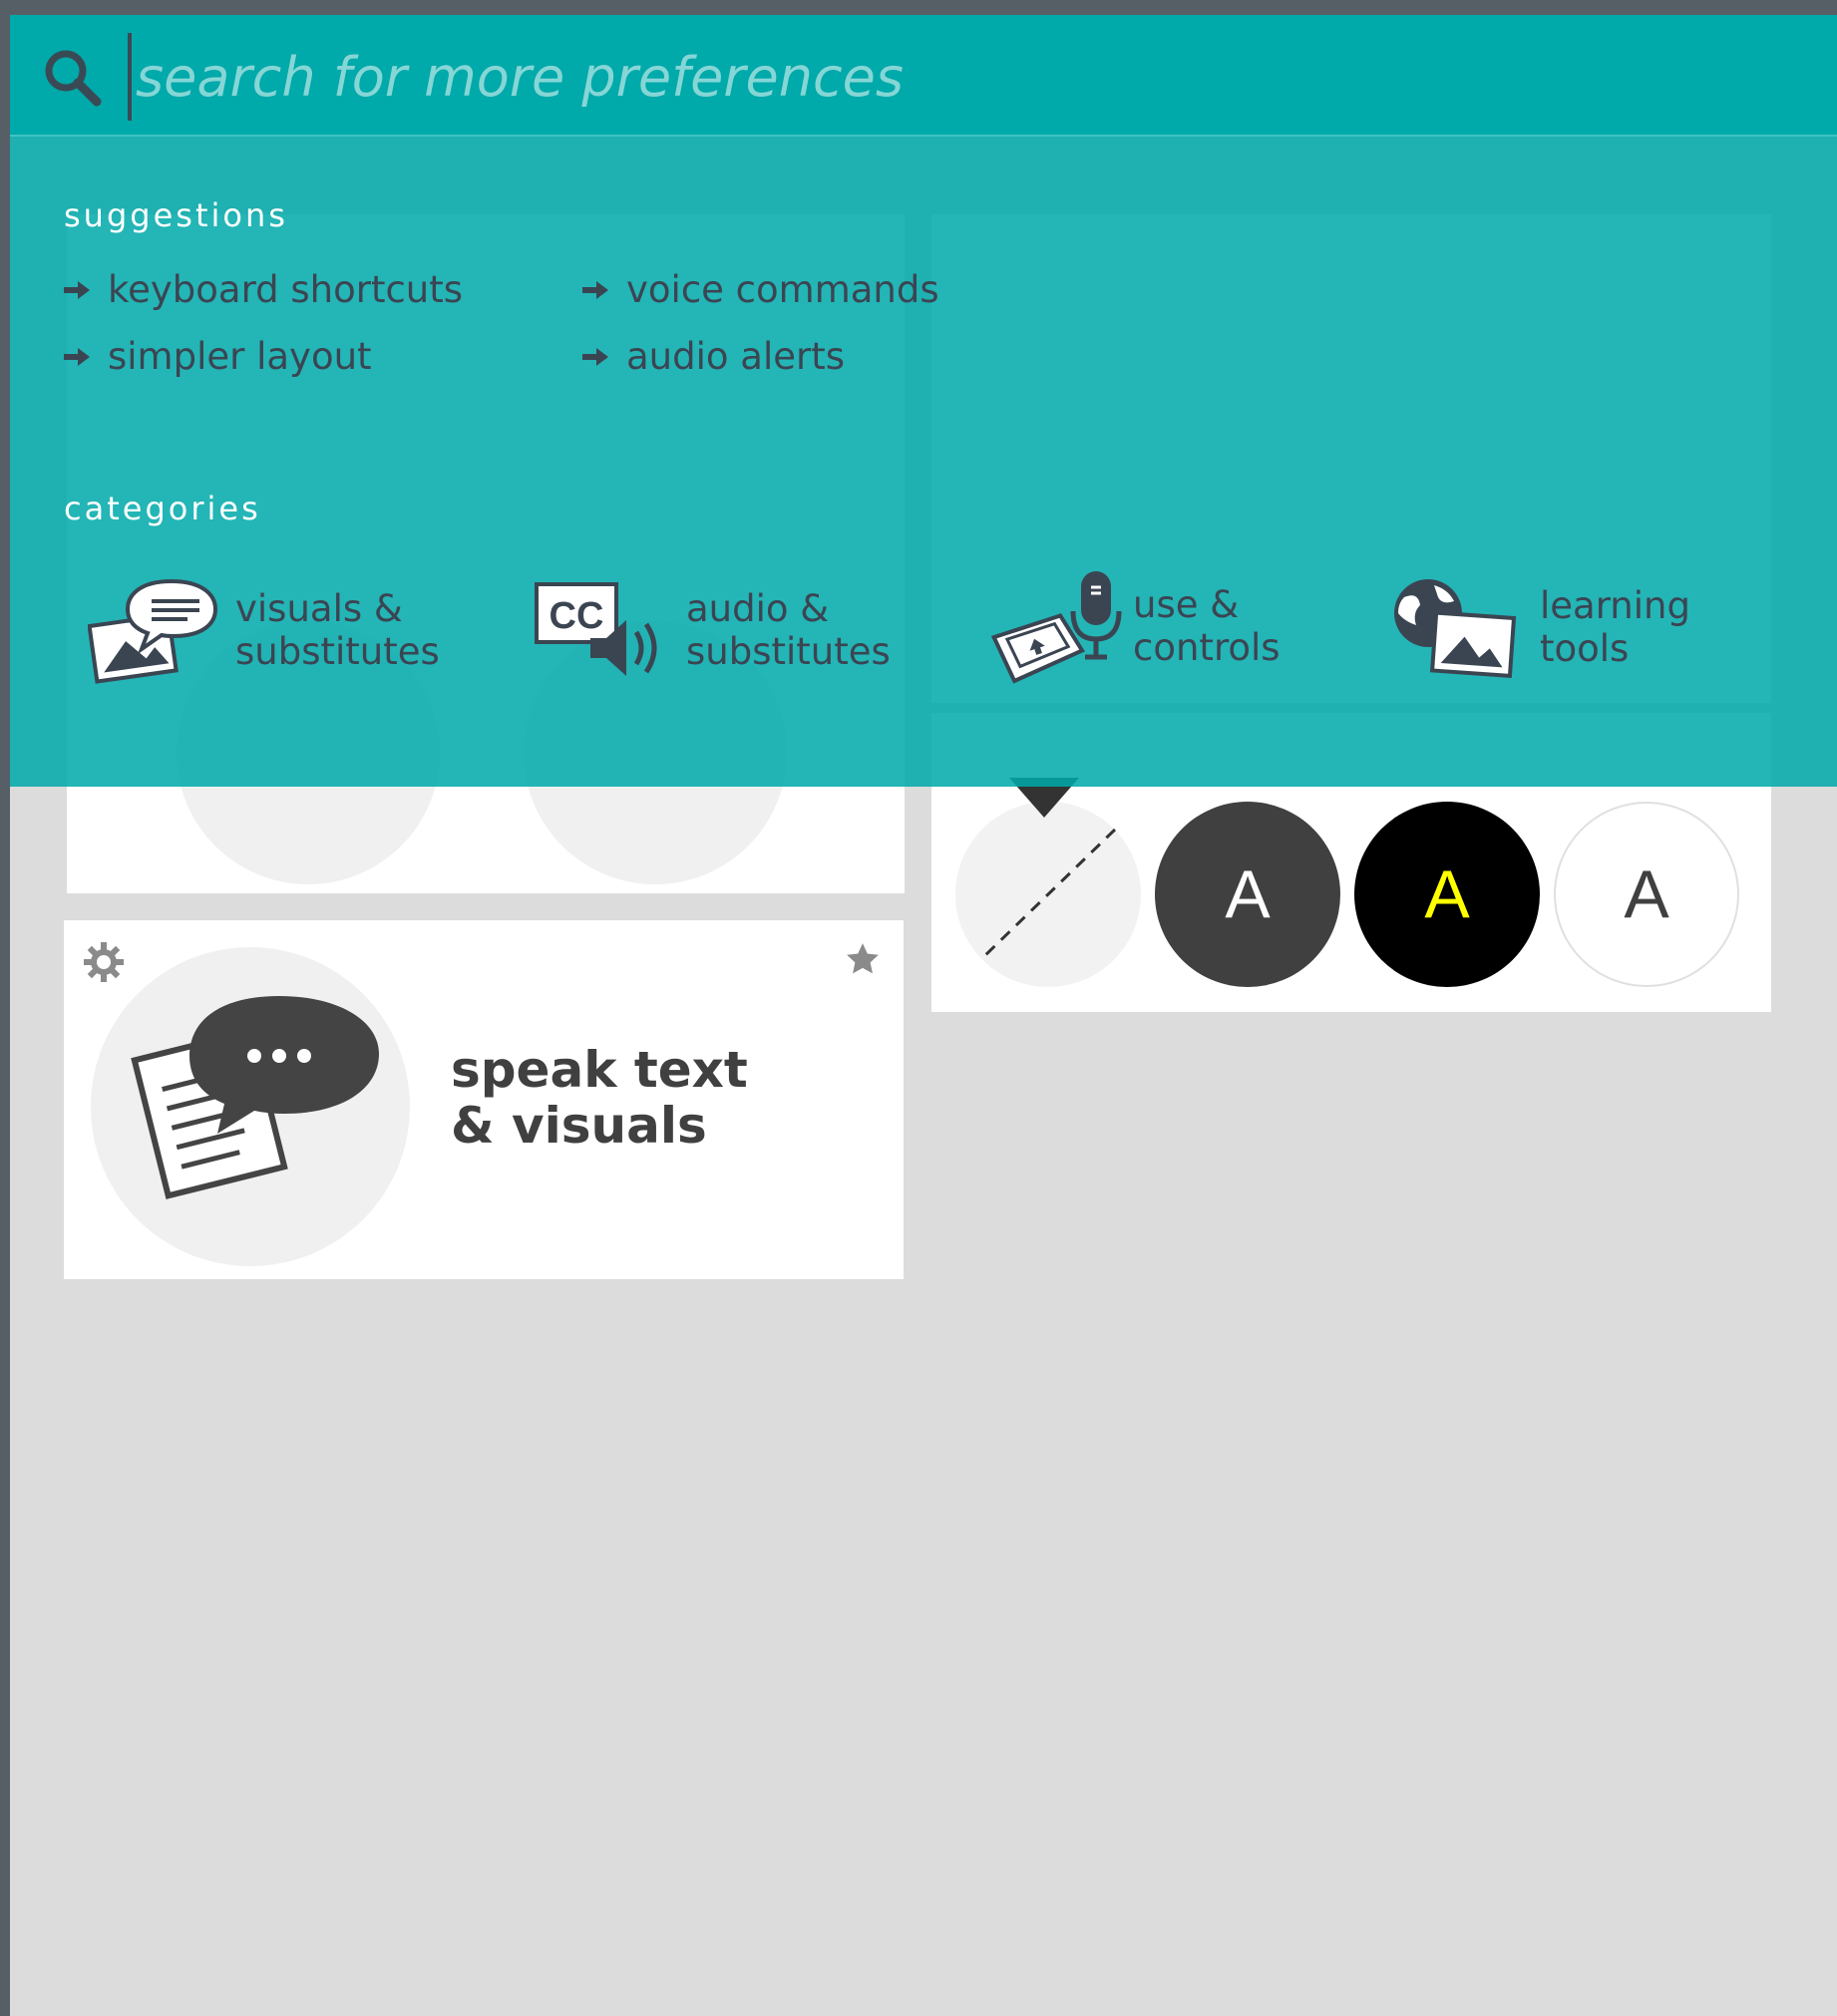 This screenshot has width=1837, height=2016. Describe the element at coordinates (1455, 628) in the screenshot. I see `globe-picture-icon` at that location.